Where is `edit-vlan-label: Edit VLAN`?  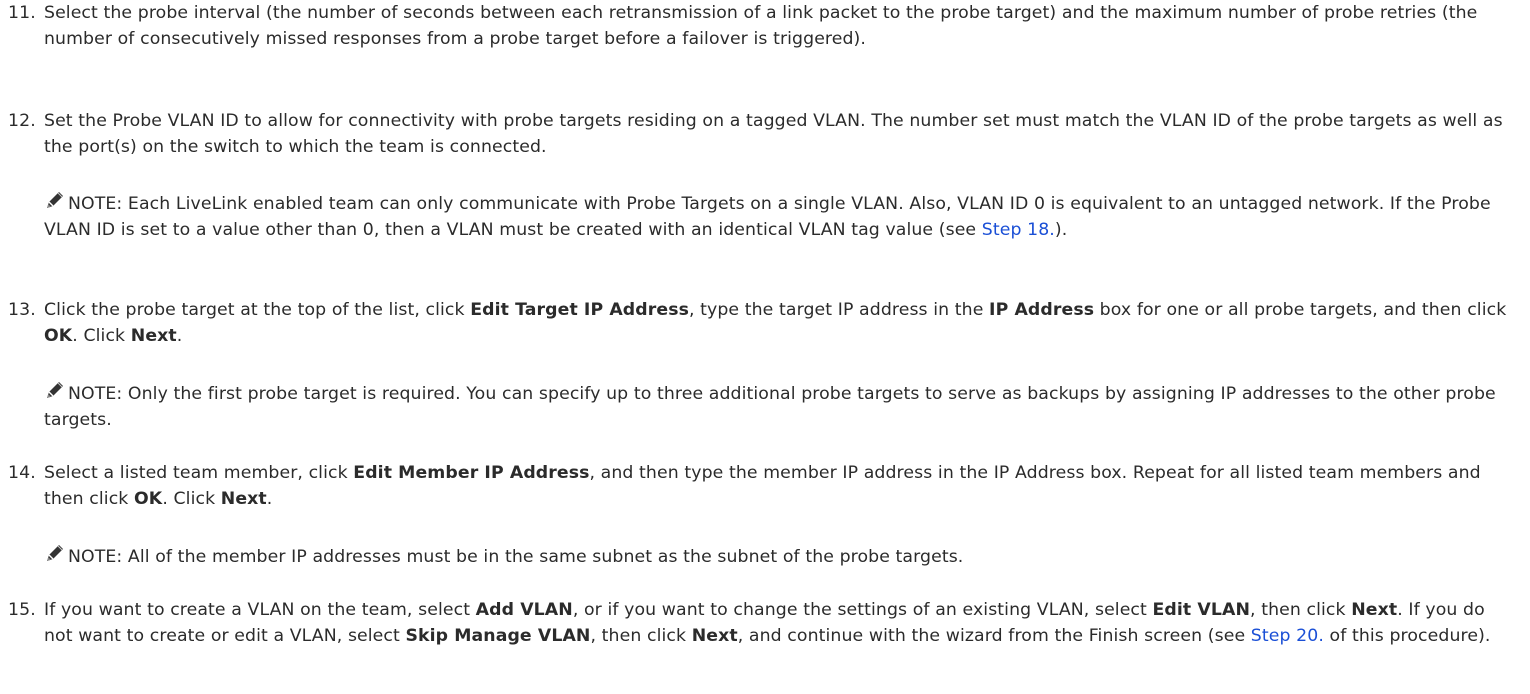
edit-vlan-label: Edit VLAN is located at coordinates (1201, 610).